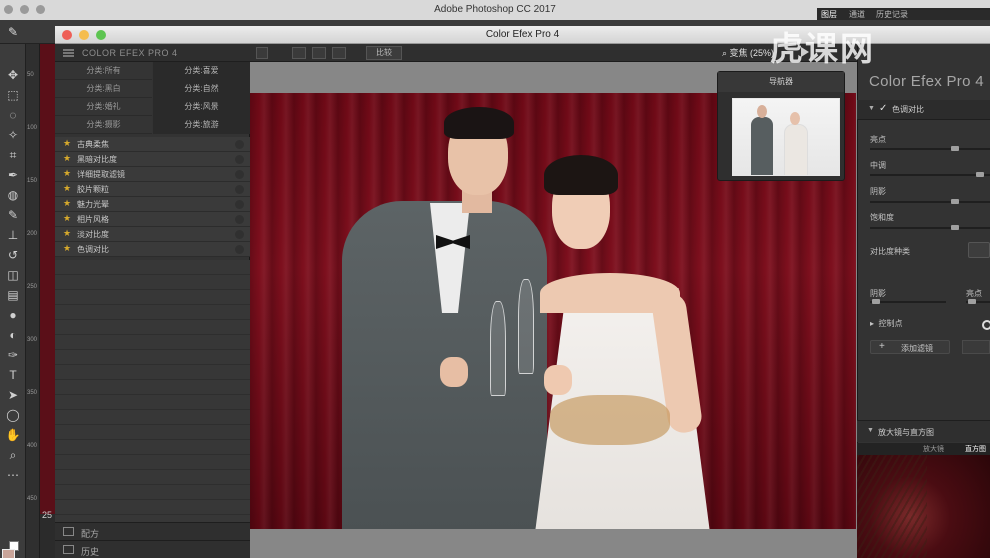 This screenshot has height=558, width=990. I want to click on history-brush-icon: ↺, so click(13, 255).